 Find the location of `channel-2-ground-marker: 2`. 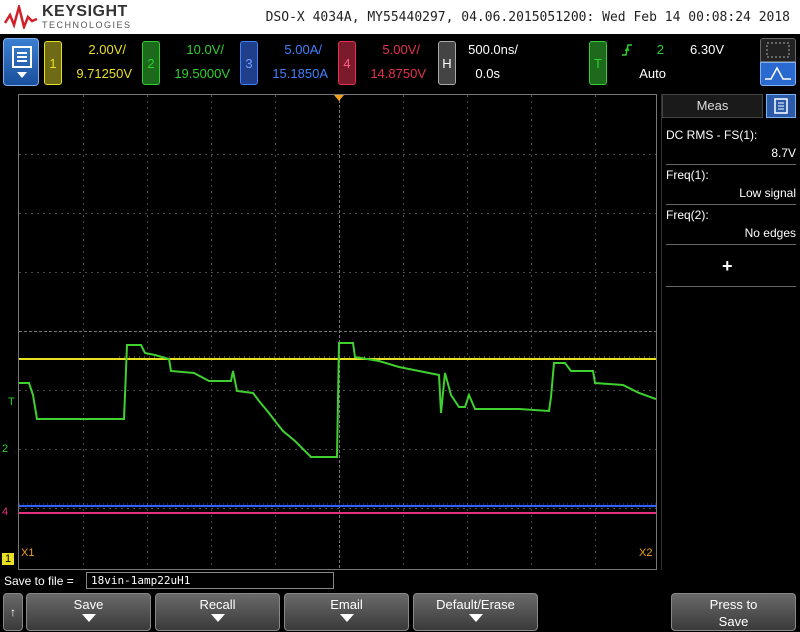

channel-2-ground-marker: 2 is located at coordinates (5, 449).